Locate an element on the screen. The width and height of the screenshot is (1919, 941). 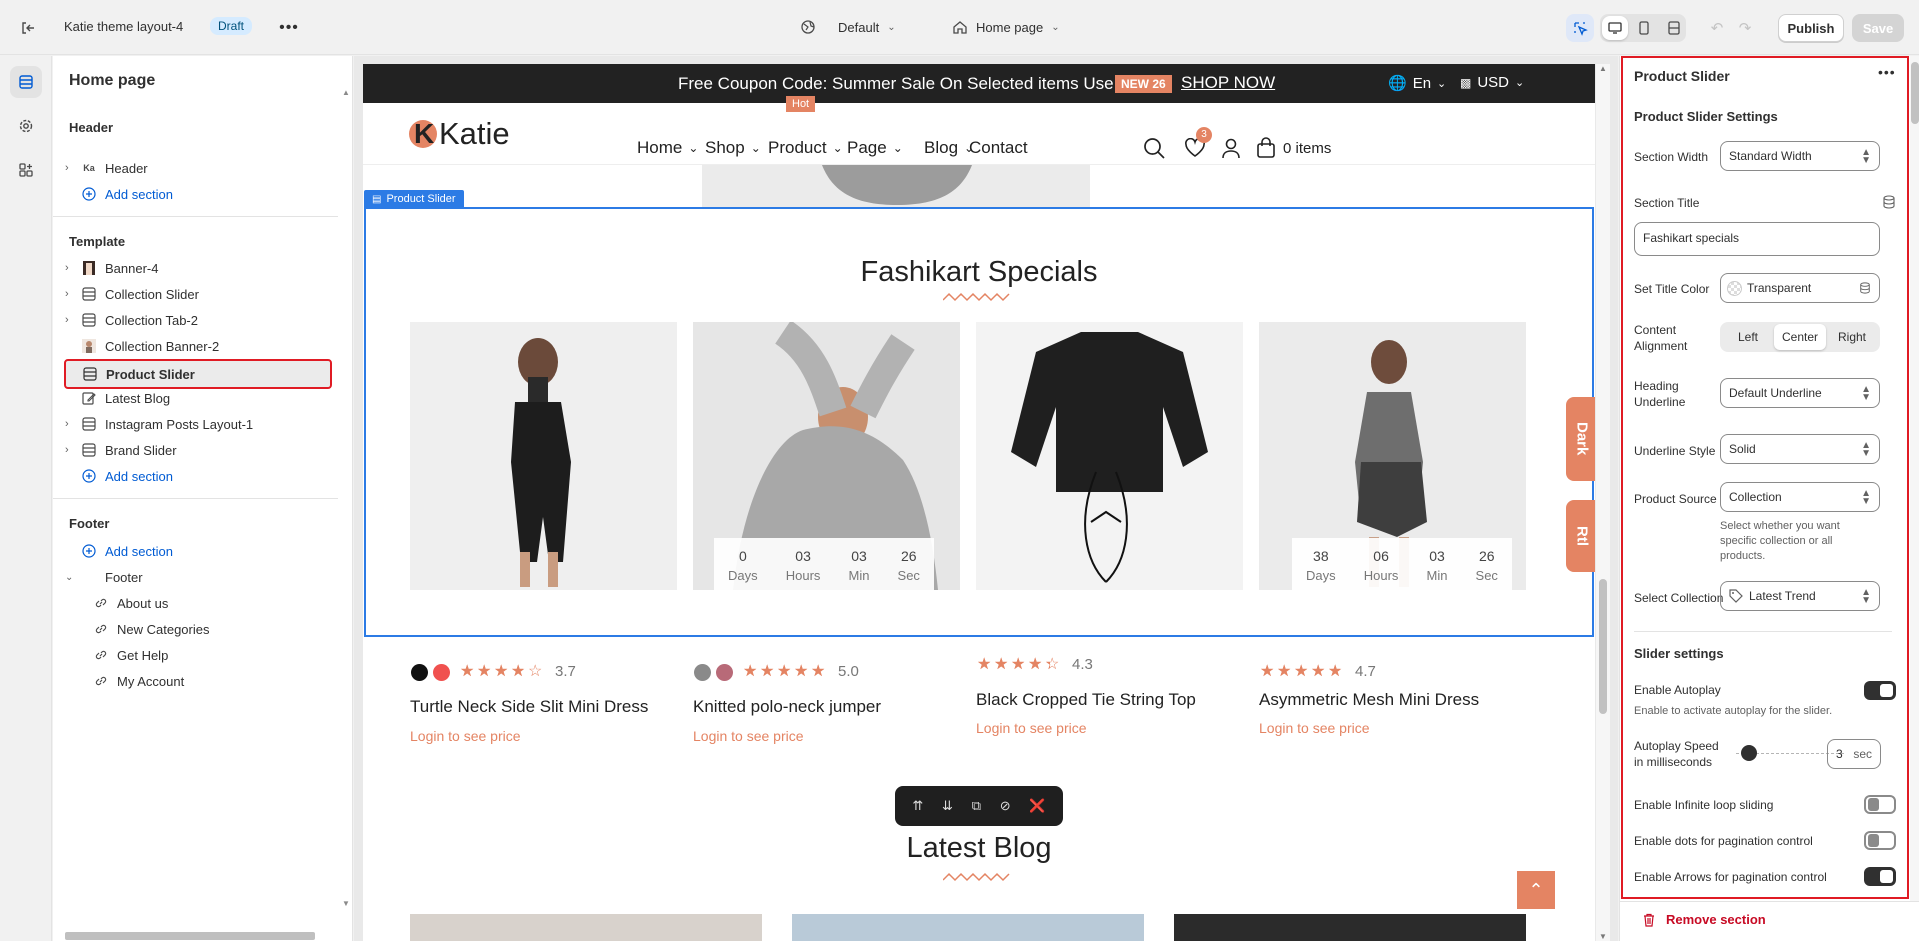
product-title: Black Cropped Tie String Top is located at coordinates (1086, 700).